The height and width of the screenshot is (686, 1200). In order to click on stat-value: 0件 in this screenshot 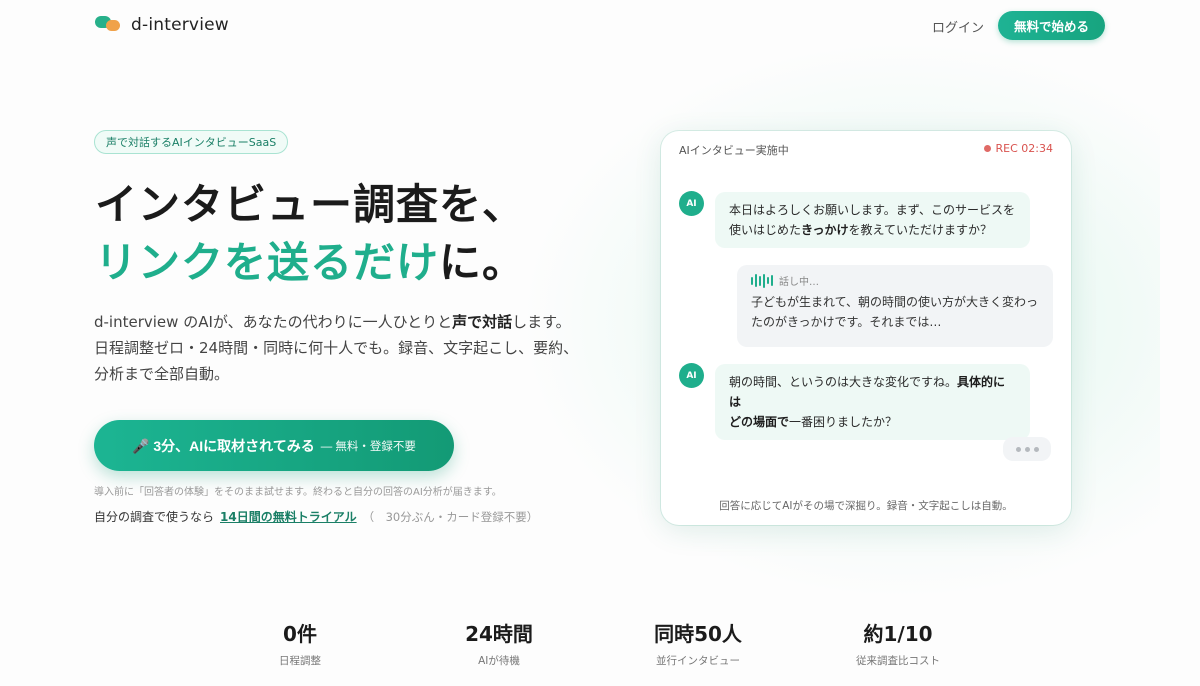, I will do `click(300, 634)`.